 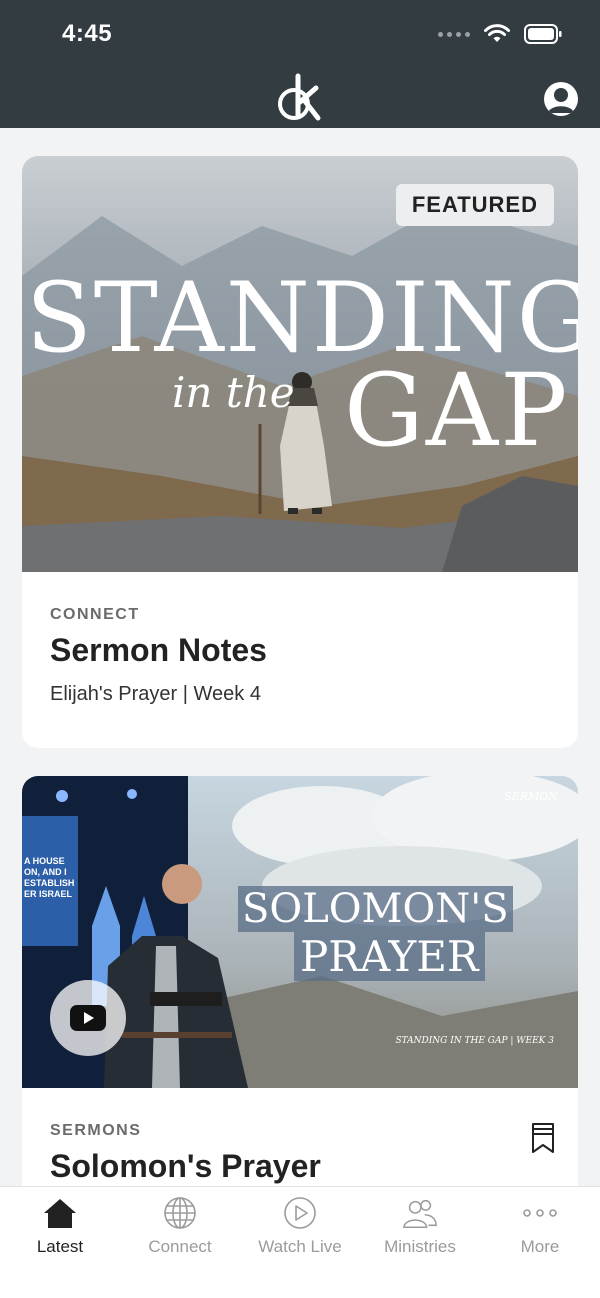 What do you see at coordinates (180, 1246) in the screenshot?
I see `tab-label: Connect` at bounding box center [180, 1246].